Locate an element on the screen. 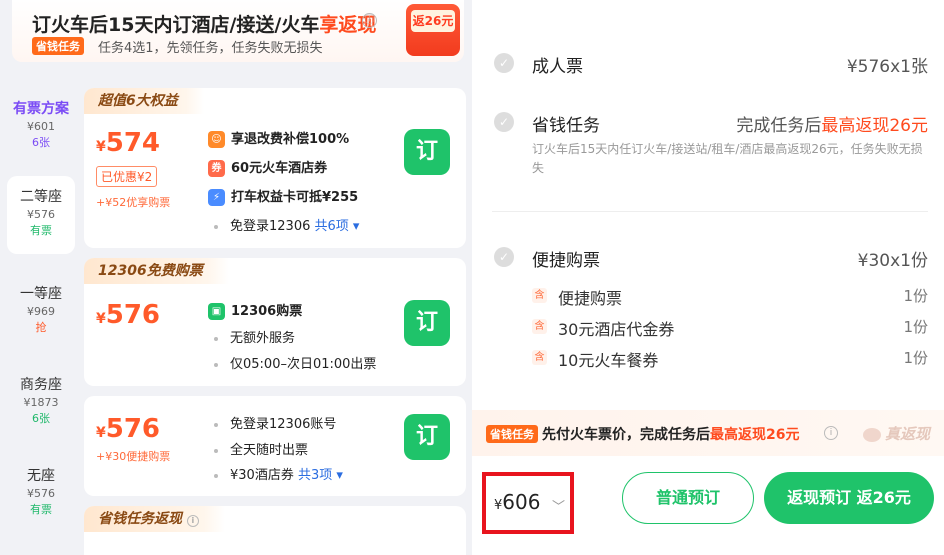  task-value-prefix: 完成任务后 is located at coordinates (779, 126).